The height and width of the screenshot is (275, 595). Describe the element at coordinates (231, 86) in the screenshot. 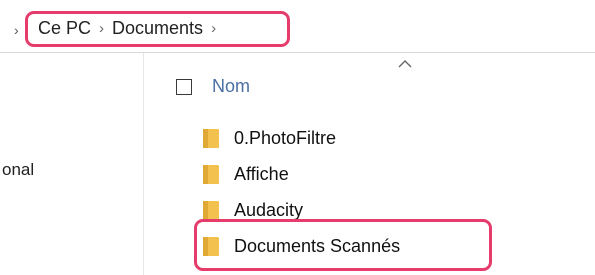

I see `column-header-name: Nom` at that location.